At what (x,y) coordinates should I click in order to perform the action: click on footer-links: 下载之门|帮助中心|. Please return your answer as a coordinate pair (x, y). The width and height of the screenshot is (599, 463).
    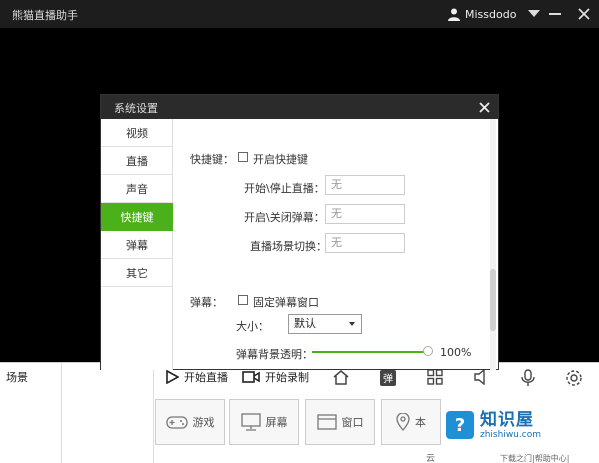
    Looking at the image, I should click on (534, 458).